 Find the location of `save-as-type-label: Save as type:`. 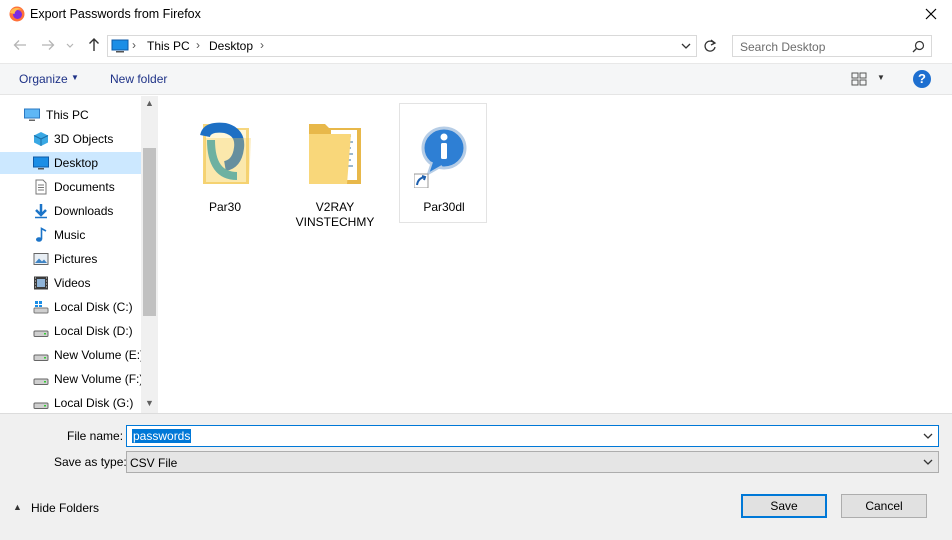

save-as-type-label: Save as type: is located at coordinates (90, 462).